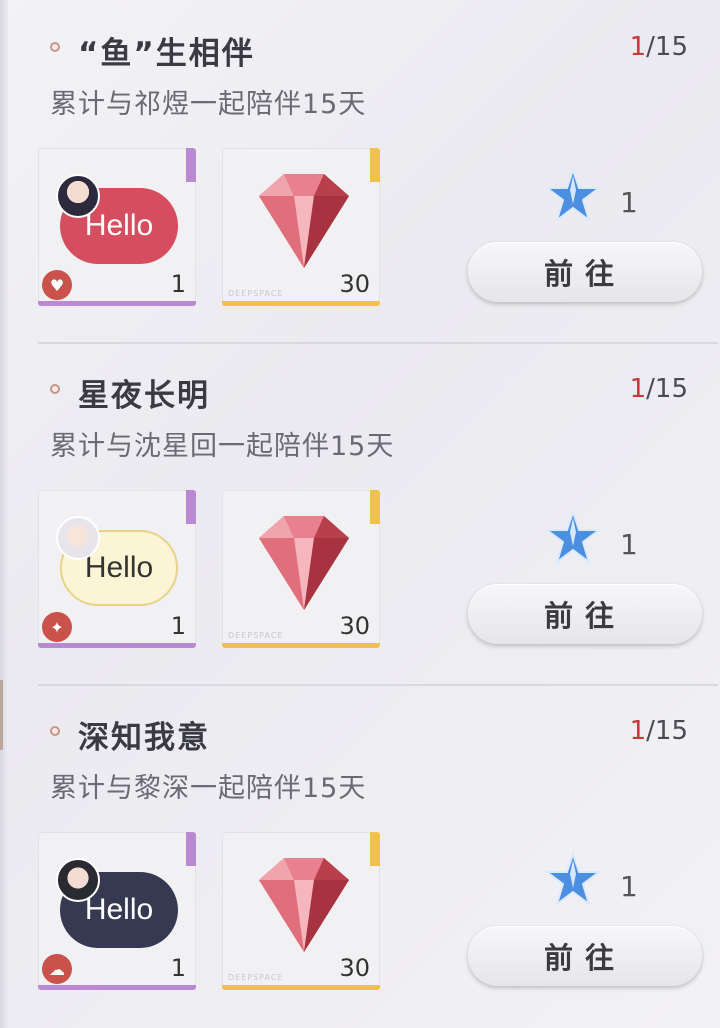 Image resolution: width=720 pixels, height=1028 pixels. Describe the element at coordinates (208, 788) in the screenshot. I see `task-description: 累计与黎深一起陪伴15天` at that location.